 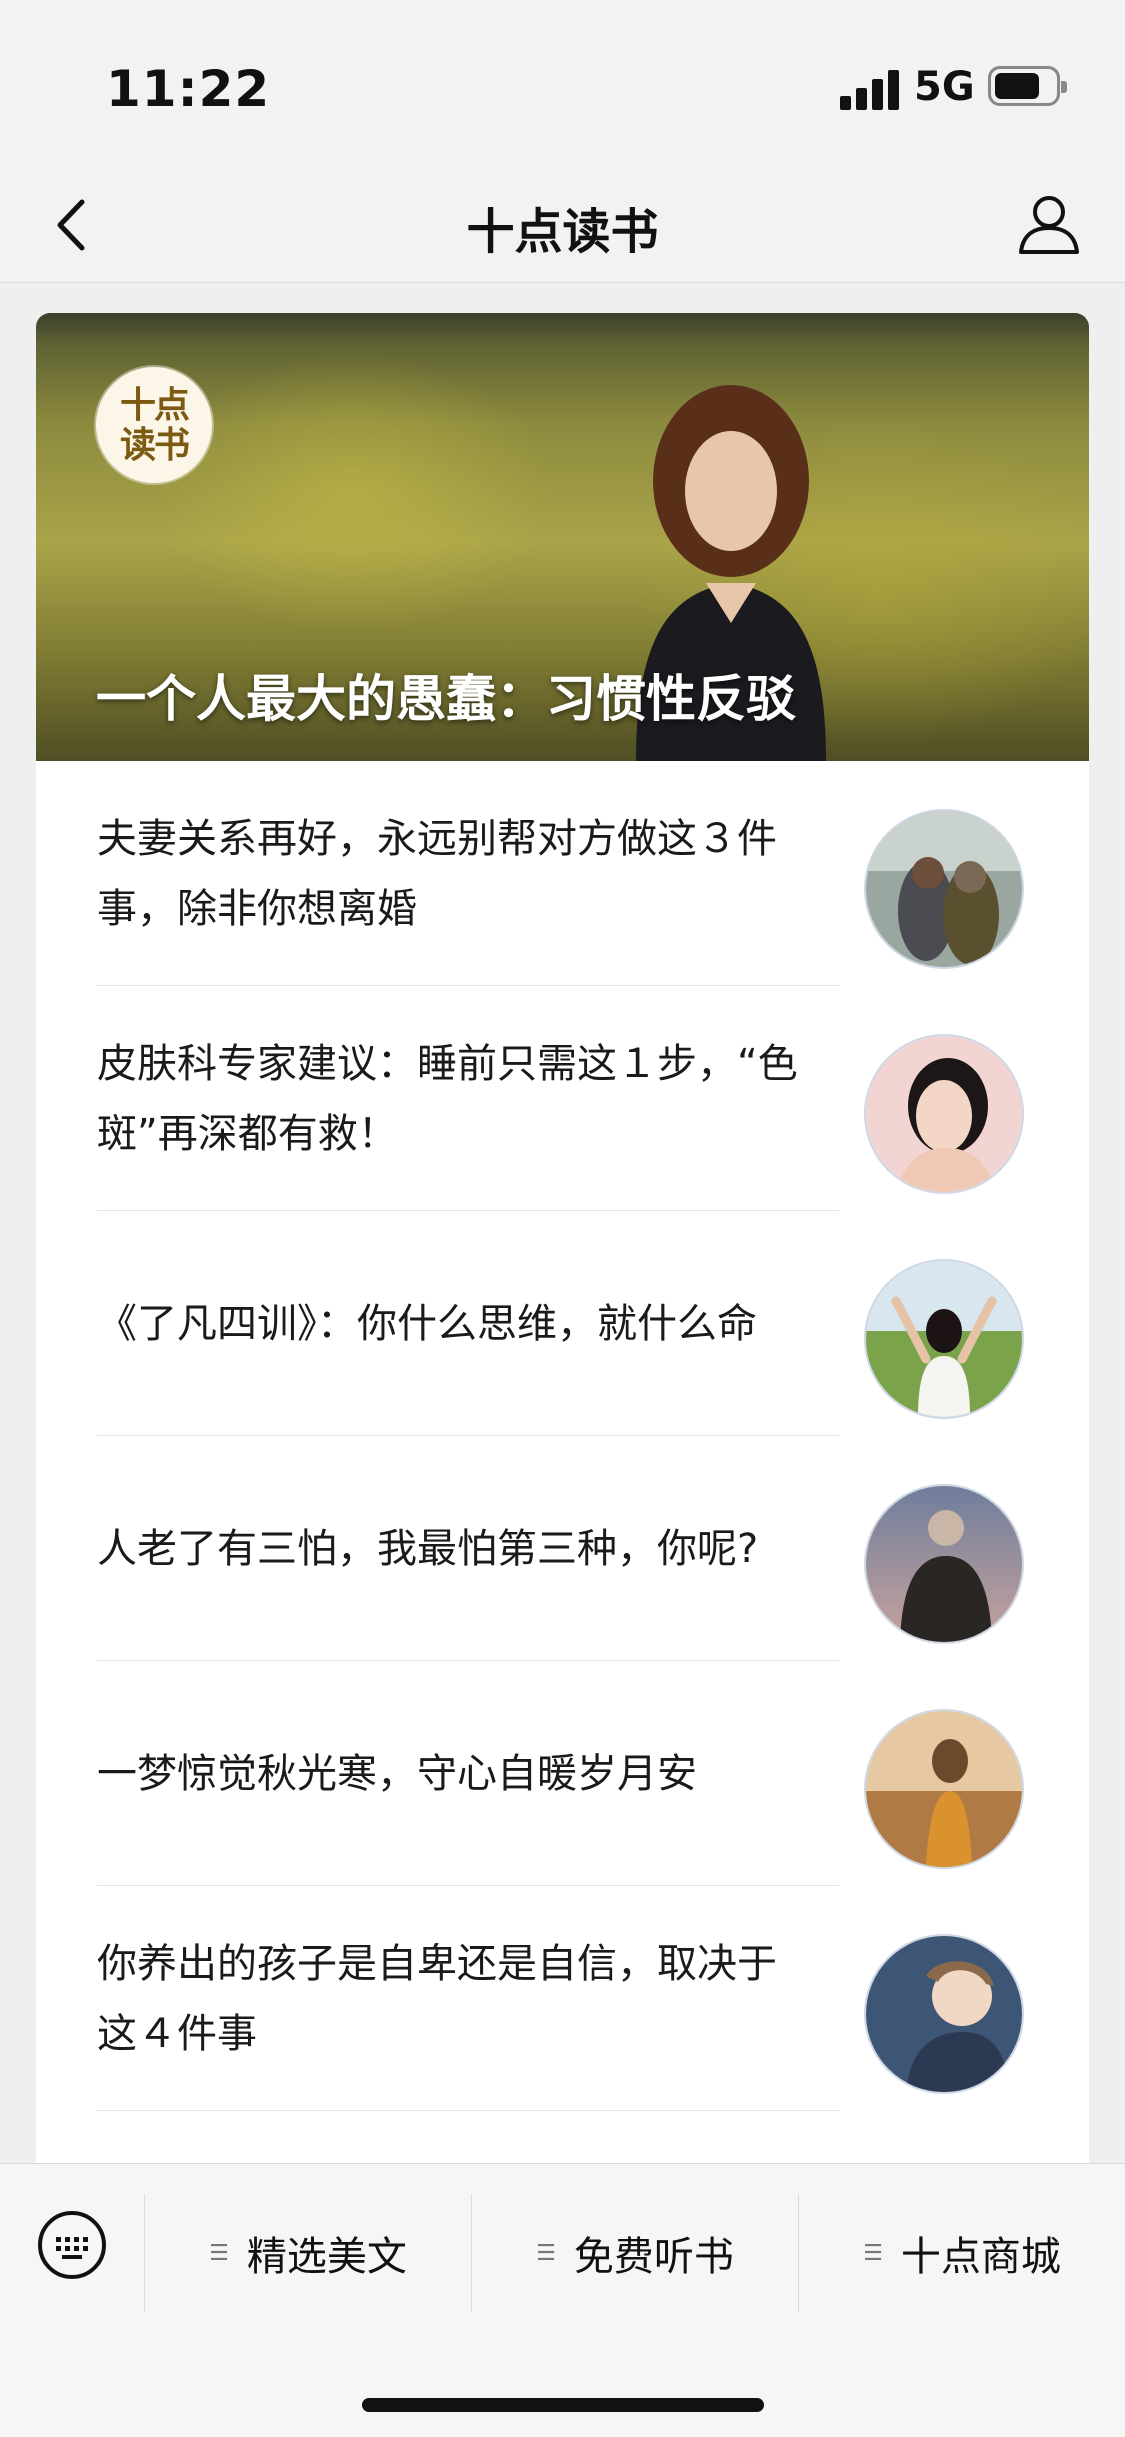 I want to click on home-indicator, so click(x=563, y=2405).